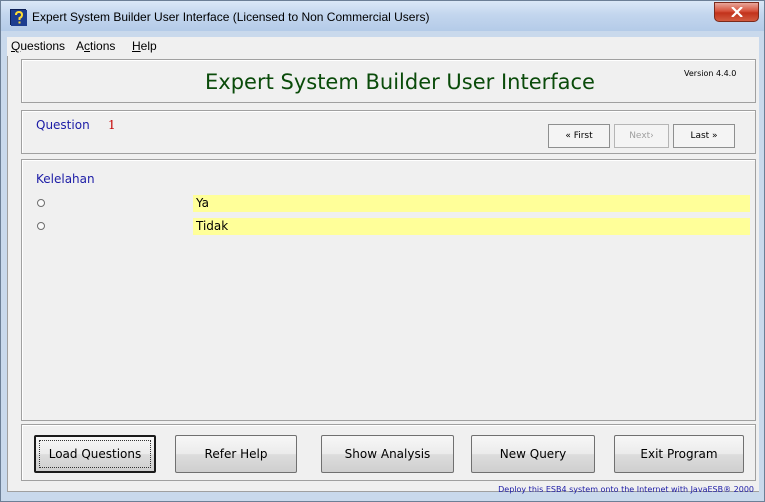  What do you see at coordinates (533, 454) in the screenshot?
I see `new-query-button: New Query` at bounding box center [533, 454].